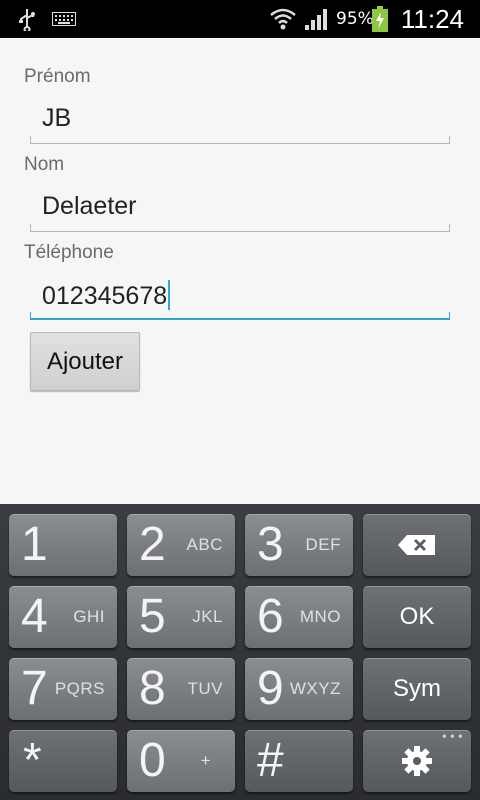  What do you see at coordinates (181, 689) in the screenshot?
I see `key-8: 8 TUV` at bounding box center [181, 689].